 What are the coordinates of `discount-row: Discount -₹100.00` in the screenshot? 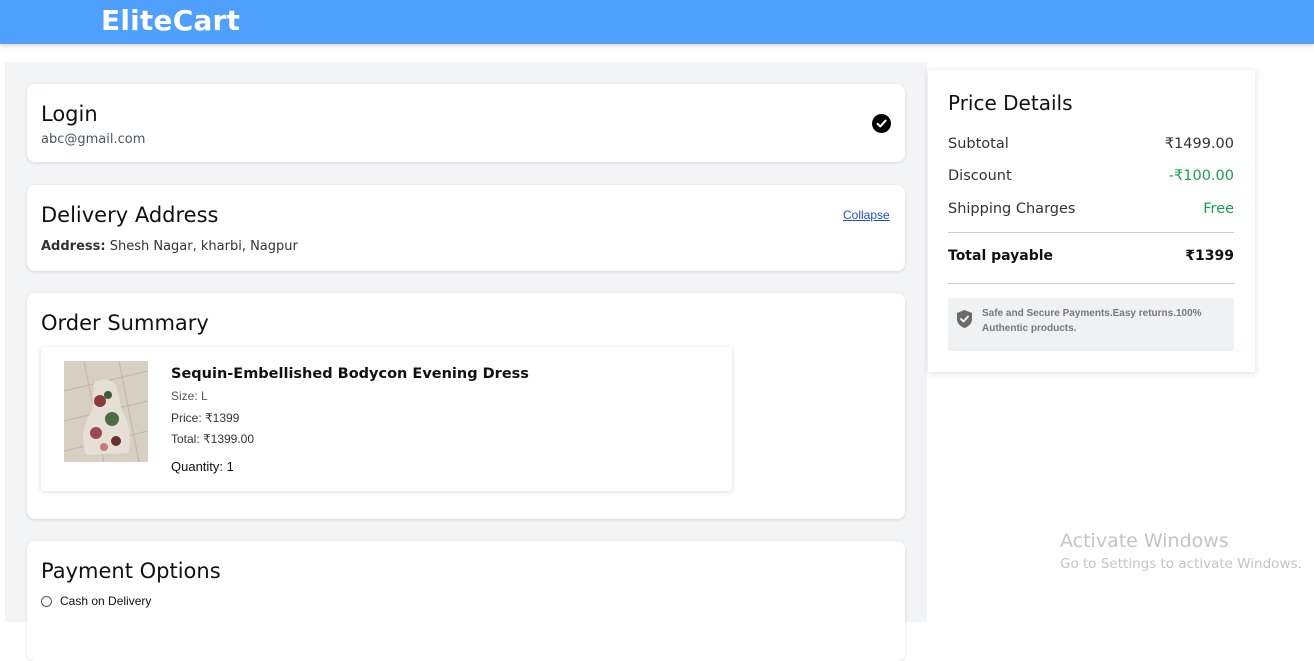 It's located at (1091, 176).